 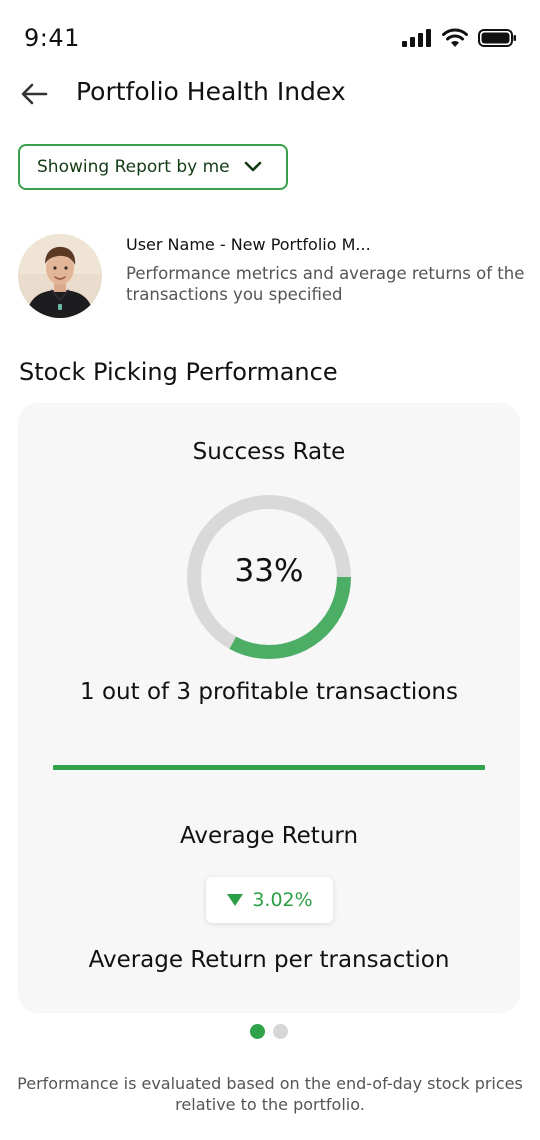 I want to click on average-return-badge: 3.02%, so click(x=269, y=900).